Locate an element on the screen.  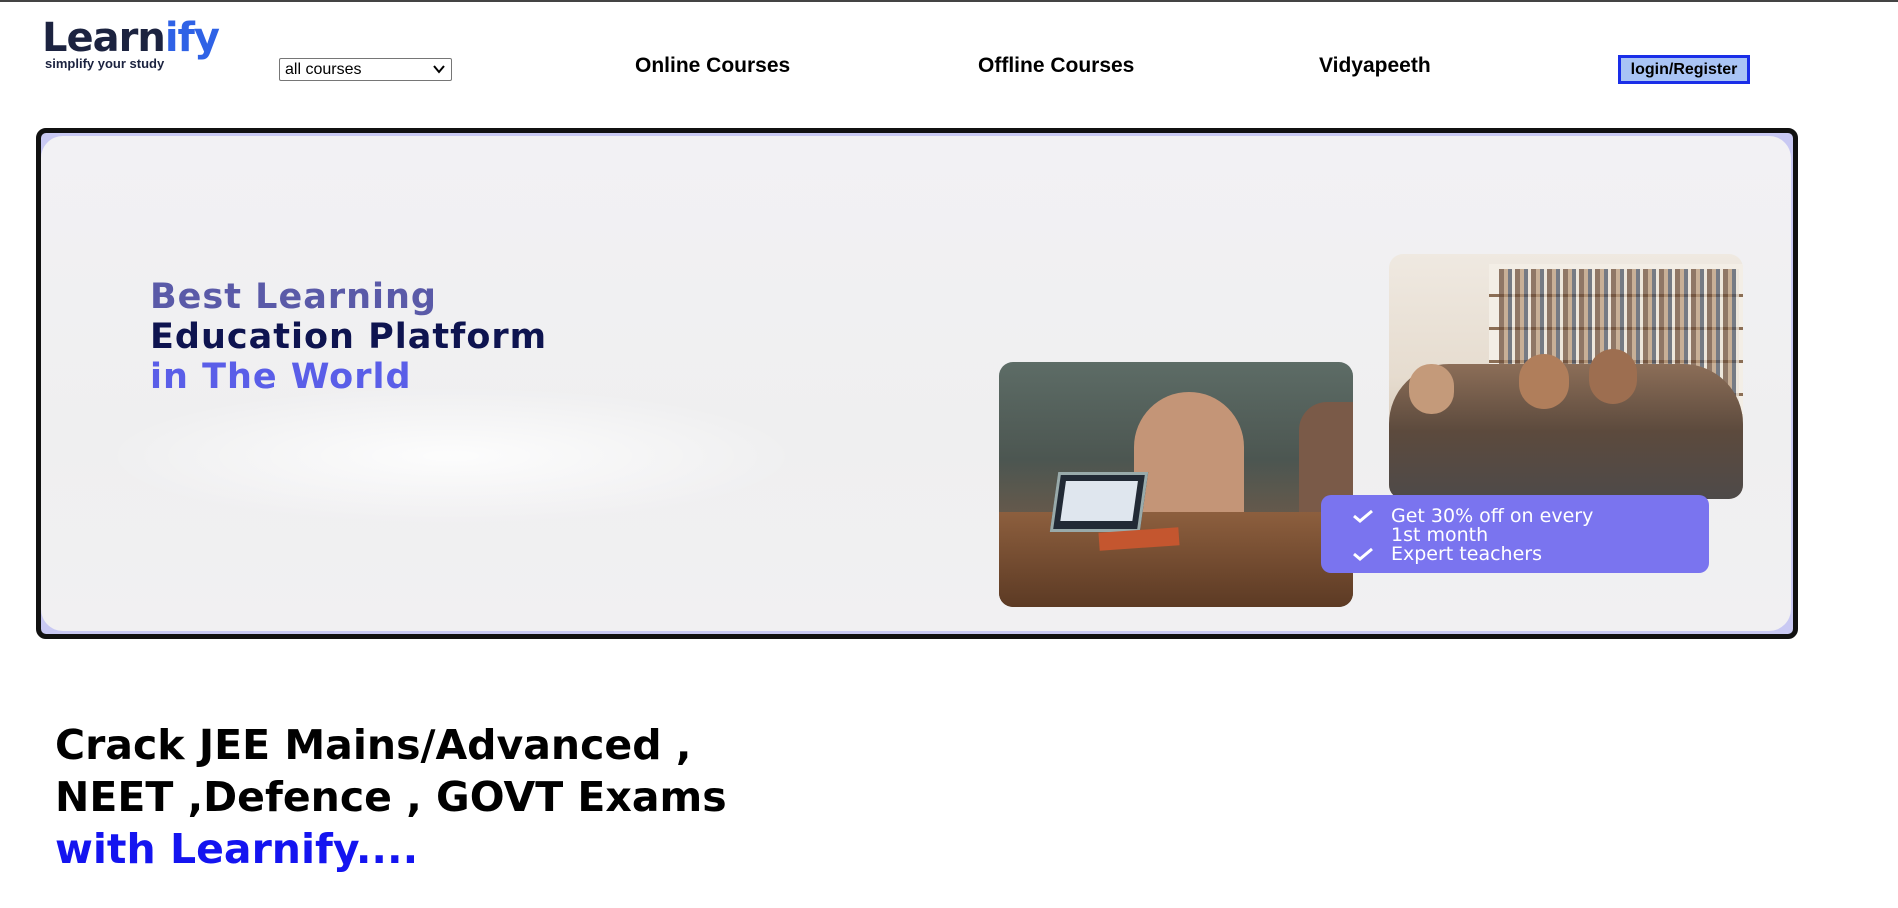
hero-headline-line1: Best Learning is located at coordinates (293, 297).